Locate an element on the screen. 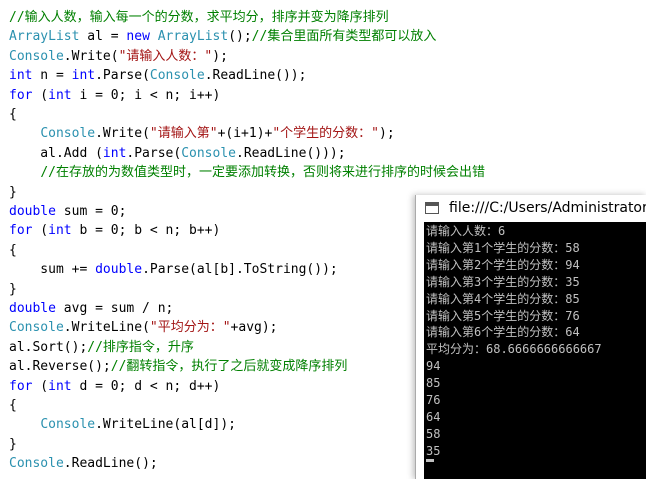 This screenshot has width=646, height=479. code-line: Console.ReadLine(); is located at coordinates (83, 464).